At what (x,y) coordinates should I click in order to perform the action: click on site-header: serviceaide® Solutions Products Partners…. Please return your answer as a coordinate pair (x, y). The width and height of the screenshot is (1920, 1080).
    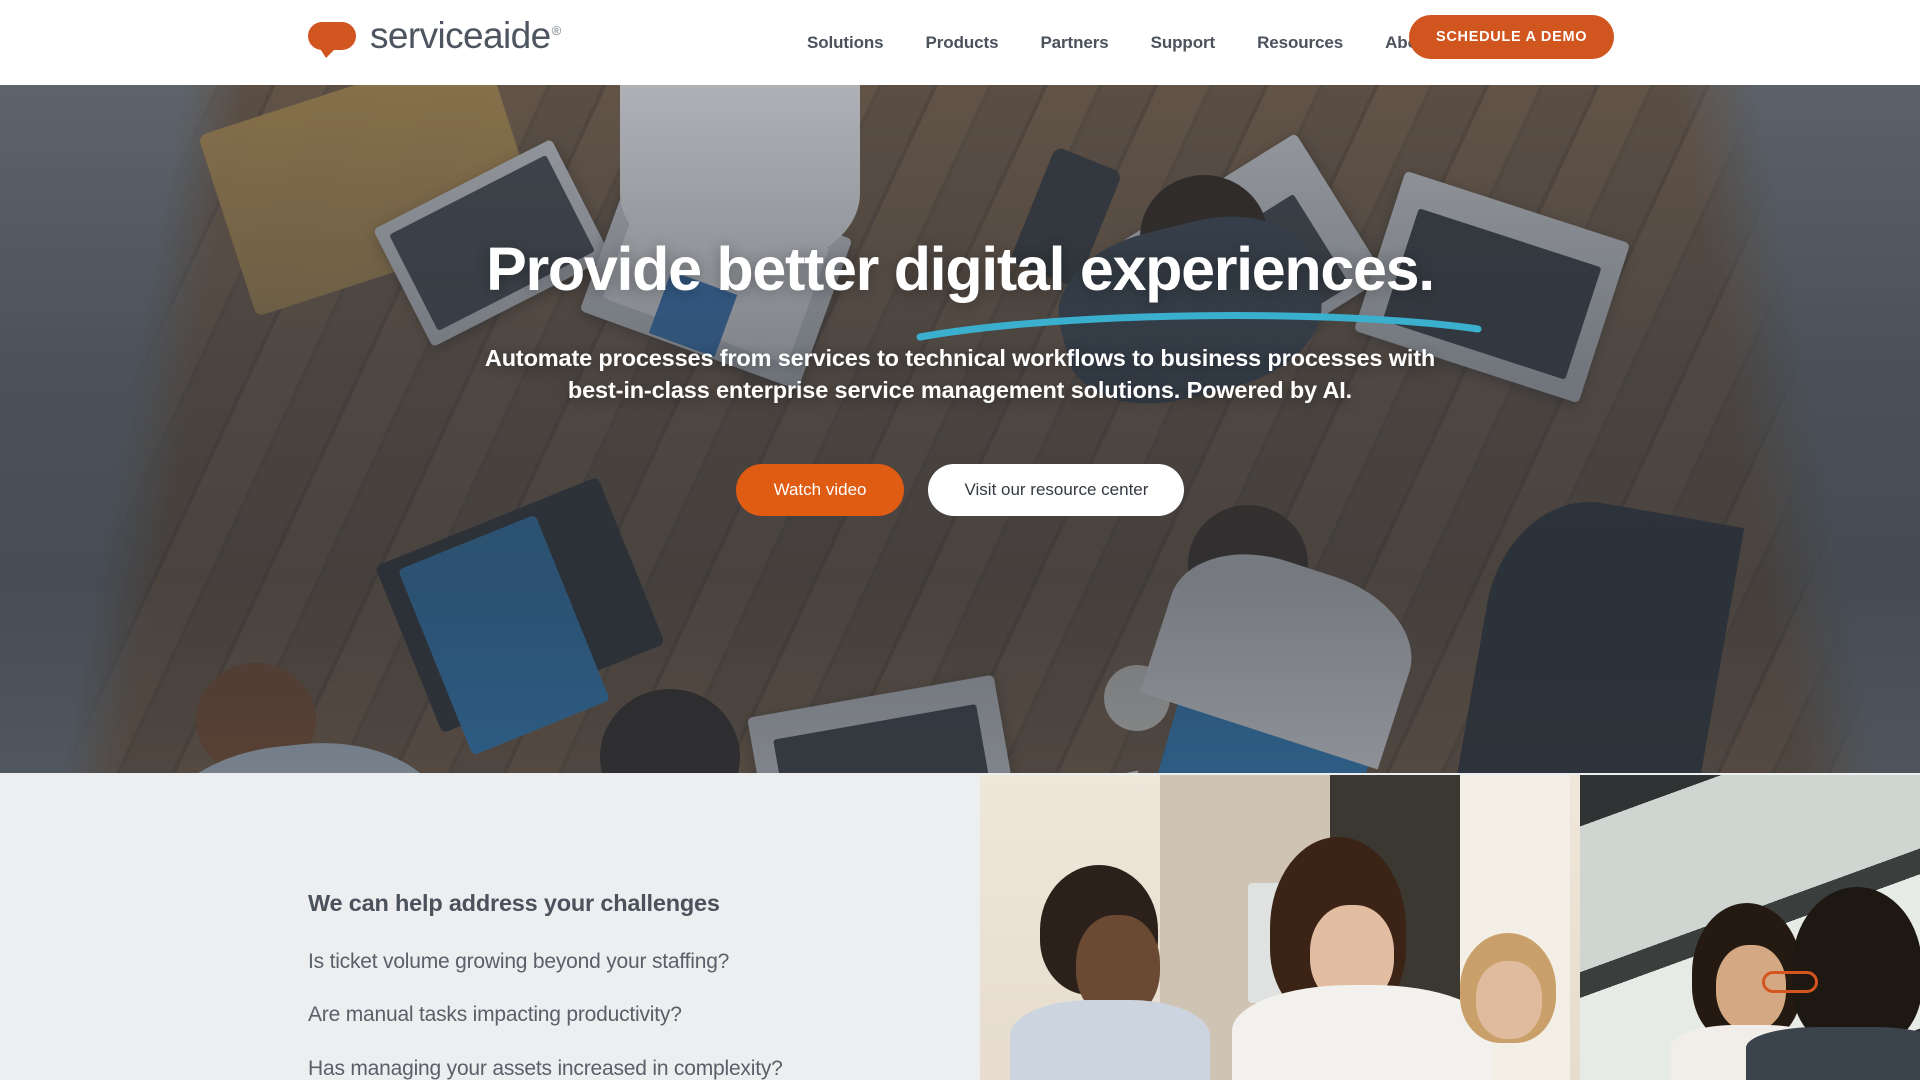
    Looking at the image, I should click on (960, 42).